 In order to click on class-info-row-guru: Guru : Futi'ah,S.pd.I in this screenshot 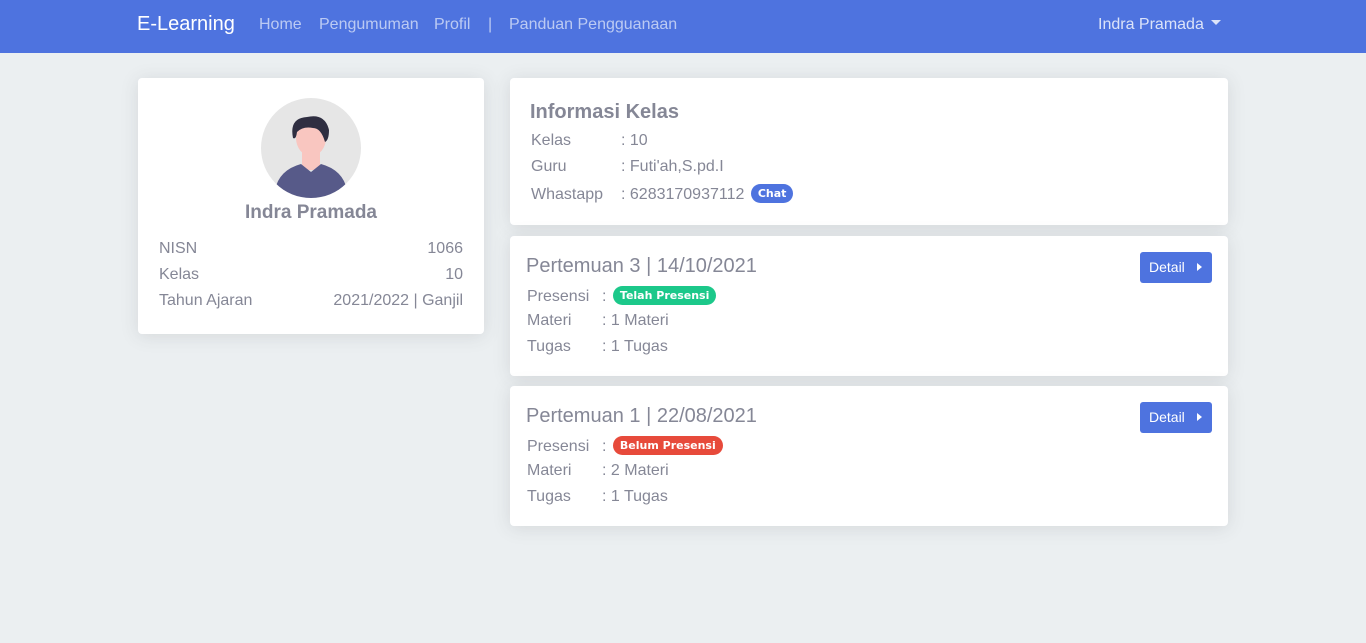, I will do `click(627, 167)`.